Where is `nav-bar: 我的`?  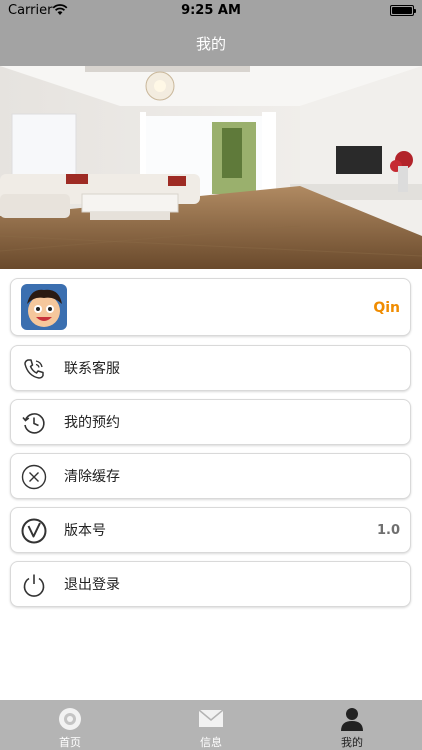 nav-bar: 我的 is located at coordinates (211, 44).